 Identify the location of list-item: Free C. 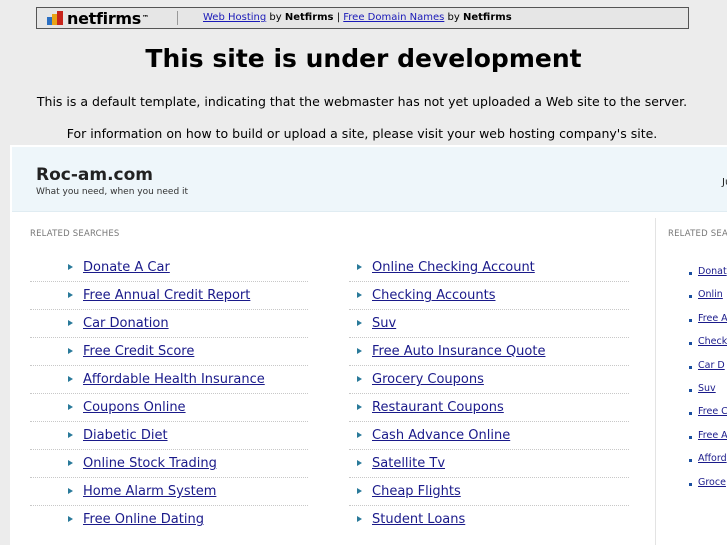
(707, 416).